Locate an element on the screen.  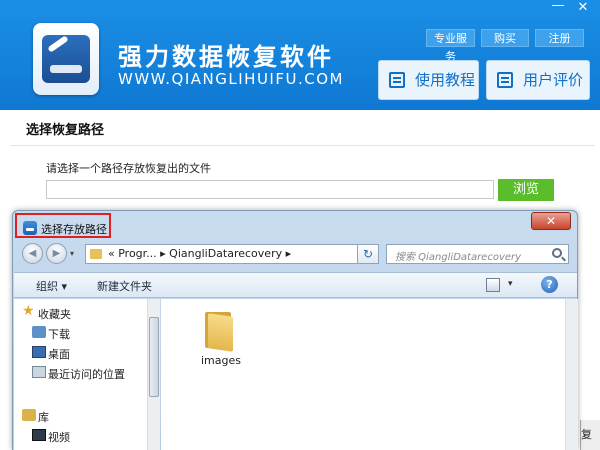
forward-button: ▶ is located at coordinates (56, 253).